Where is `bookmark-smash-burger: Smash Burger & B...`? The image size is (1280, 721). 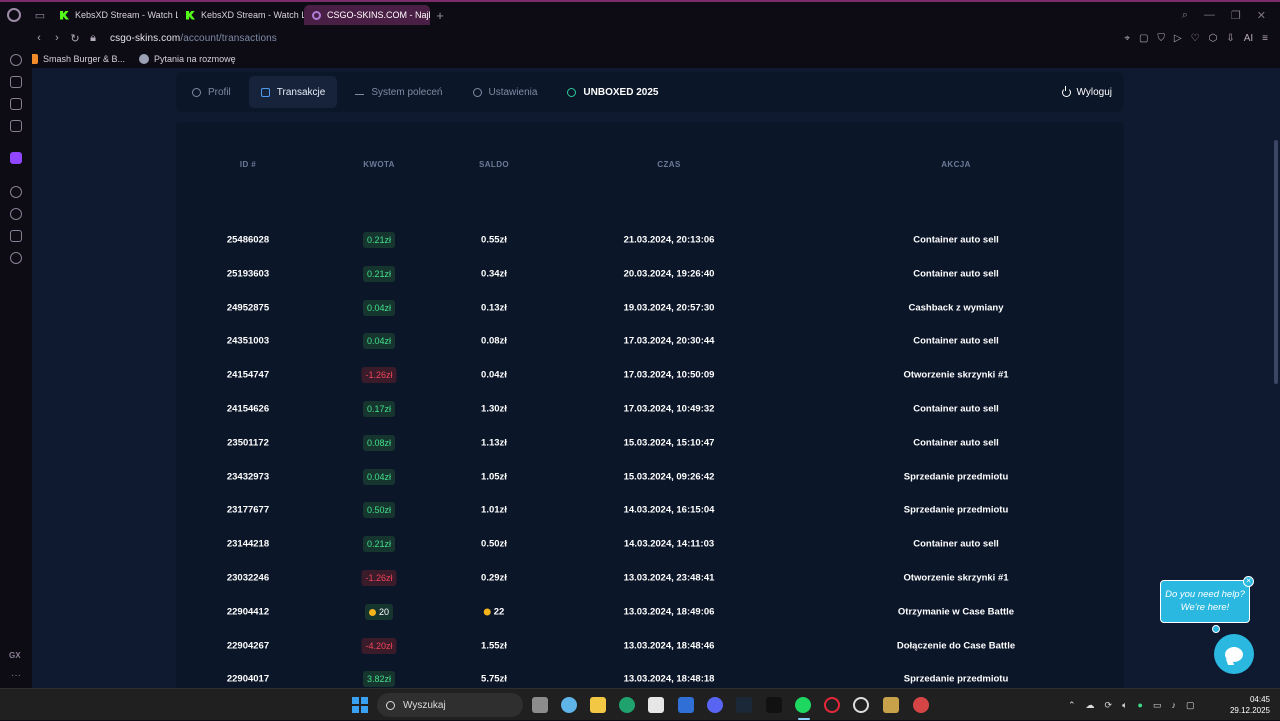 bookmark-smash-burger: Smash Burger & B... is located at coordinates (76, 59).